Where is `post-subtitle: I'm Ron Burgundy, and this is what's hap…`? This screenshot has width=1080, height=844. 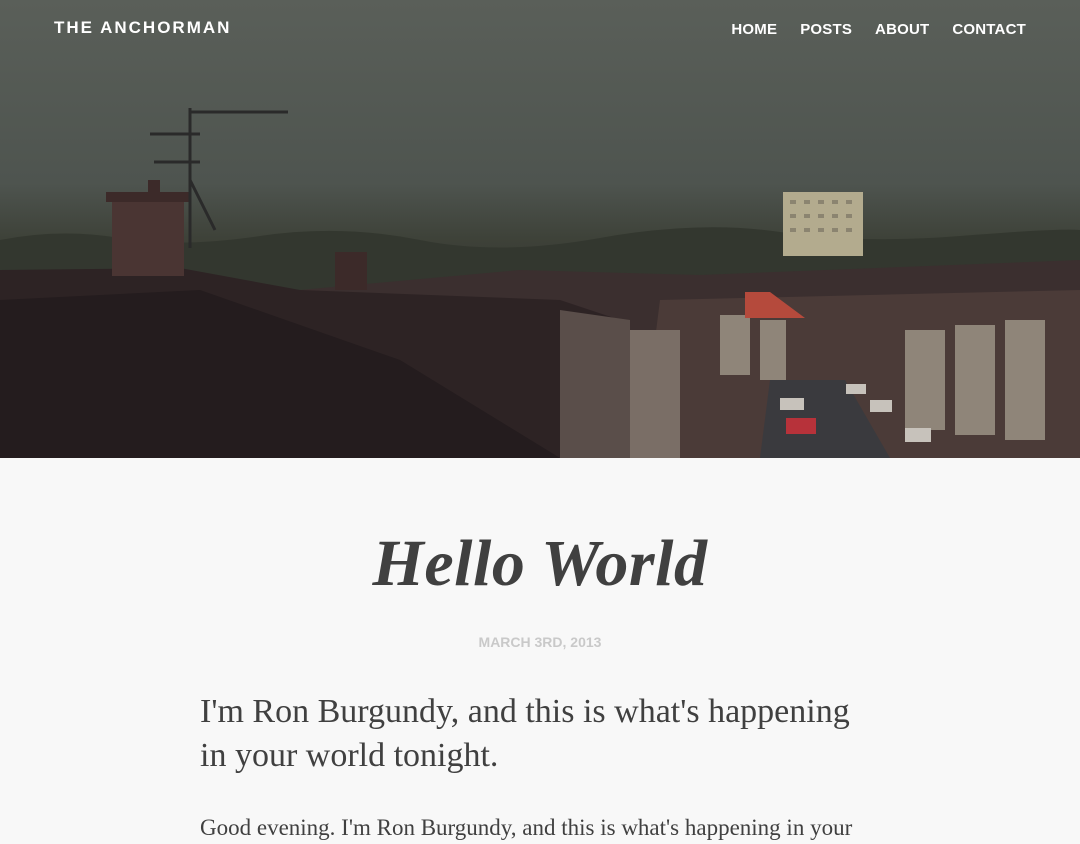
post-subtitle: I'm Ron Burgundy, and this is what's hap… is located at coordinates (525, 733).